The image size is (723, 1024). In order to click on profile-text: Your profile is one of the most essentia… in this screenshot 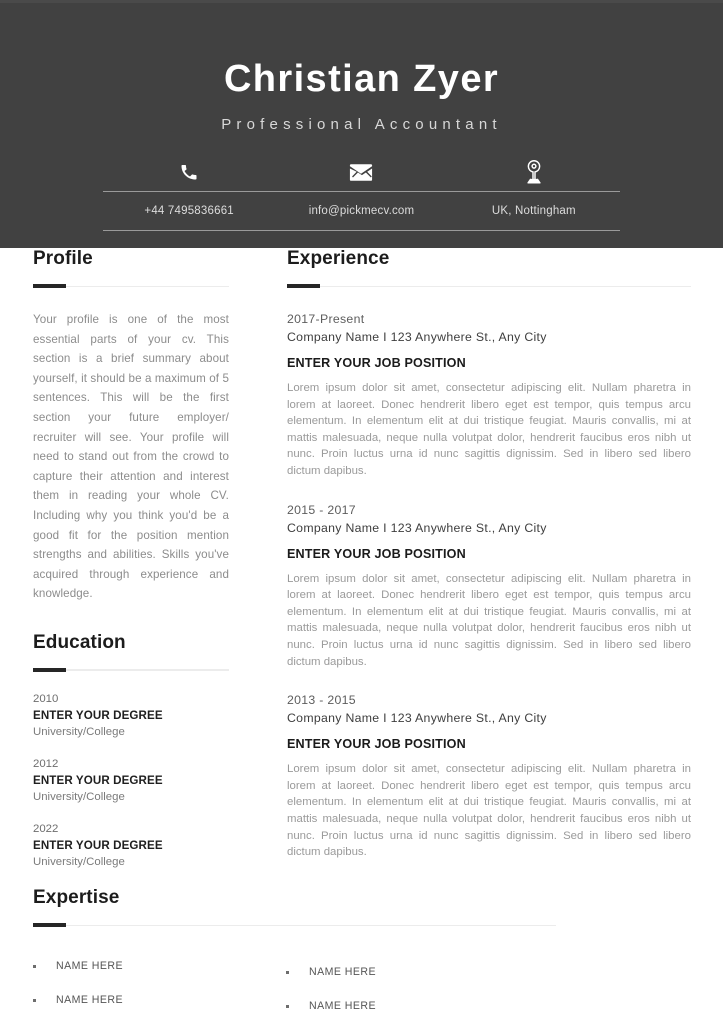, I will do `click(131, 457)`.